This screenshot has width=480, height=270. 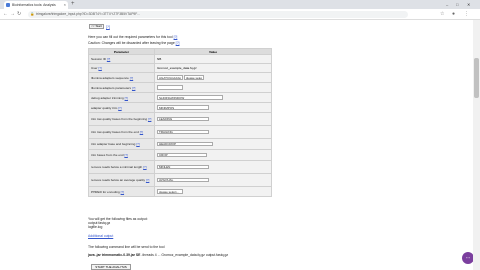 I want to click on minlen-input, so click(x=183, y=167).